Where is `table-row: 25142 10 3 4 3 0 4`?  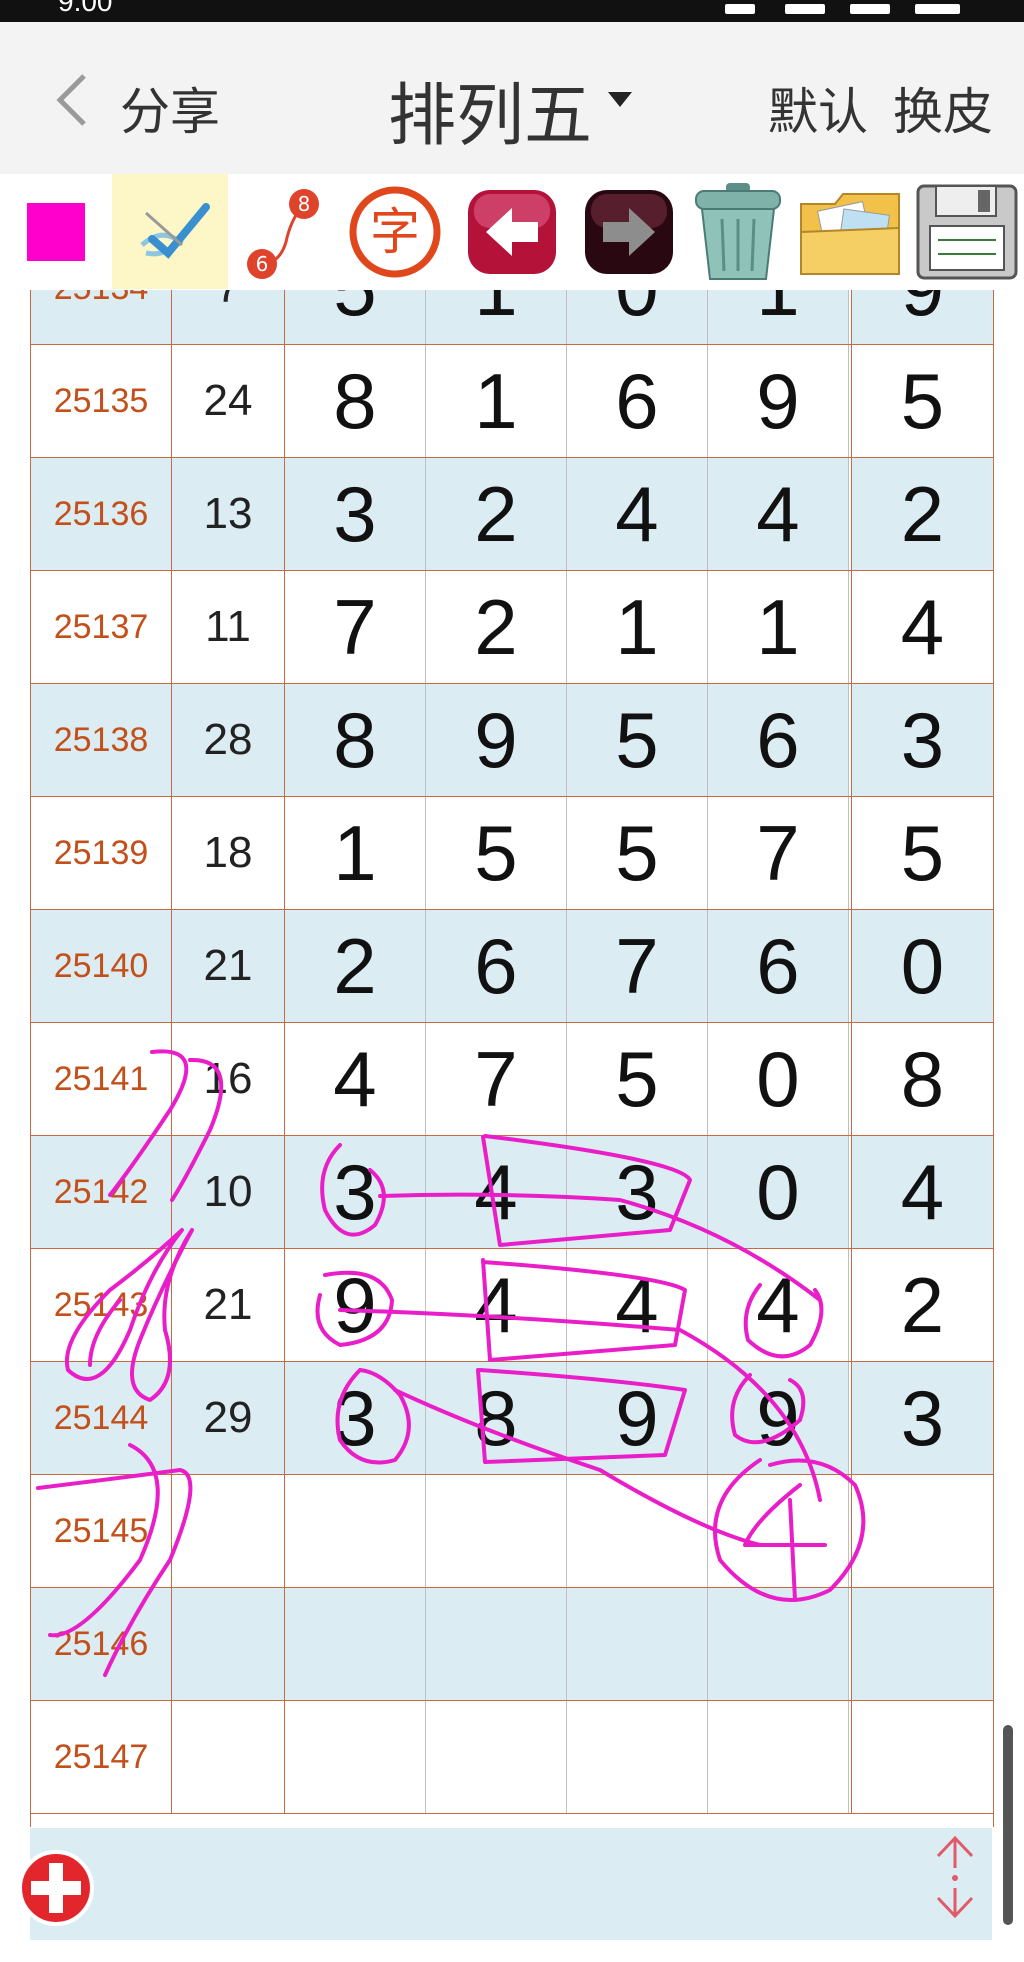 table-row: 25142 10 3 4 3 0 4 is located at coordinates (512, 1192).